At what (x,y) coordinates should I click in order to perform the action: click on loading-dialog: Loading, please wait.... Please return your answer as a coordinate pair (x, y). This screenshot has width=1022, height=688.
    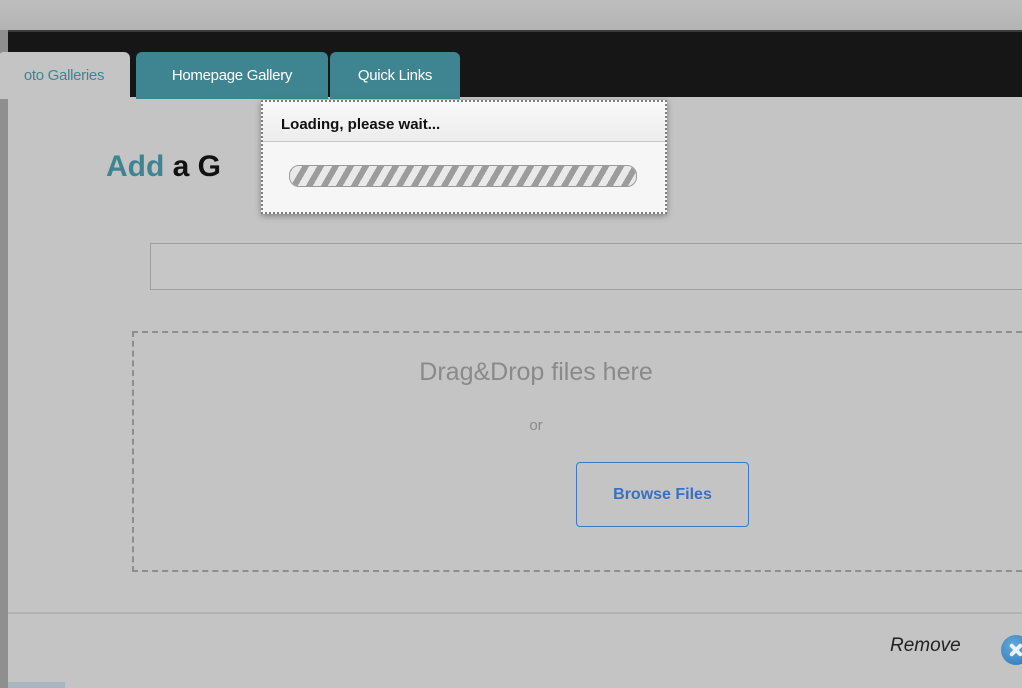
    Looking at the image, I should click on (464, 157).